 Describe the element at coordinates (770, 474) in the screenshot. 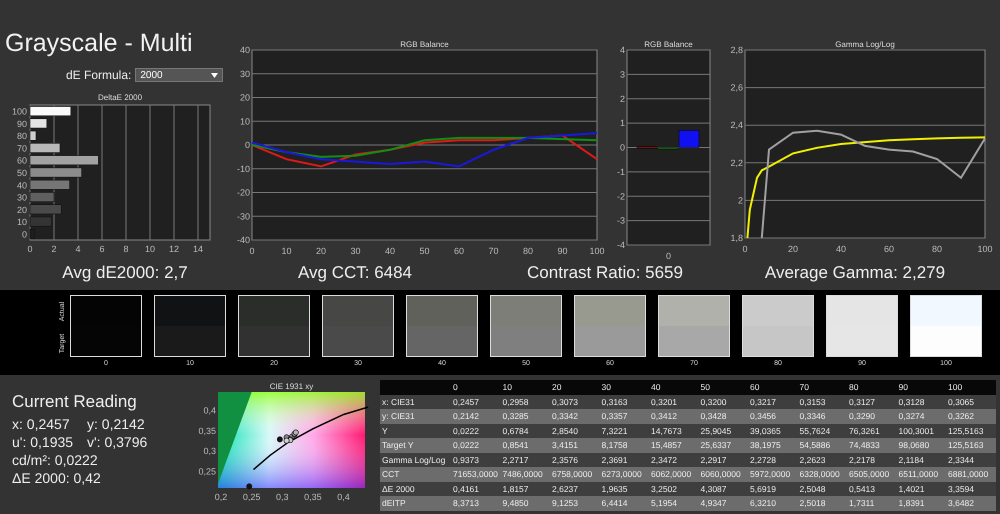

I see `table-cell-text: 5972,0000` at that location.